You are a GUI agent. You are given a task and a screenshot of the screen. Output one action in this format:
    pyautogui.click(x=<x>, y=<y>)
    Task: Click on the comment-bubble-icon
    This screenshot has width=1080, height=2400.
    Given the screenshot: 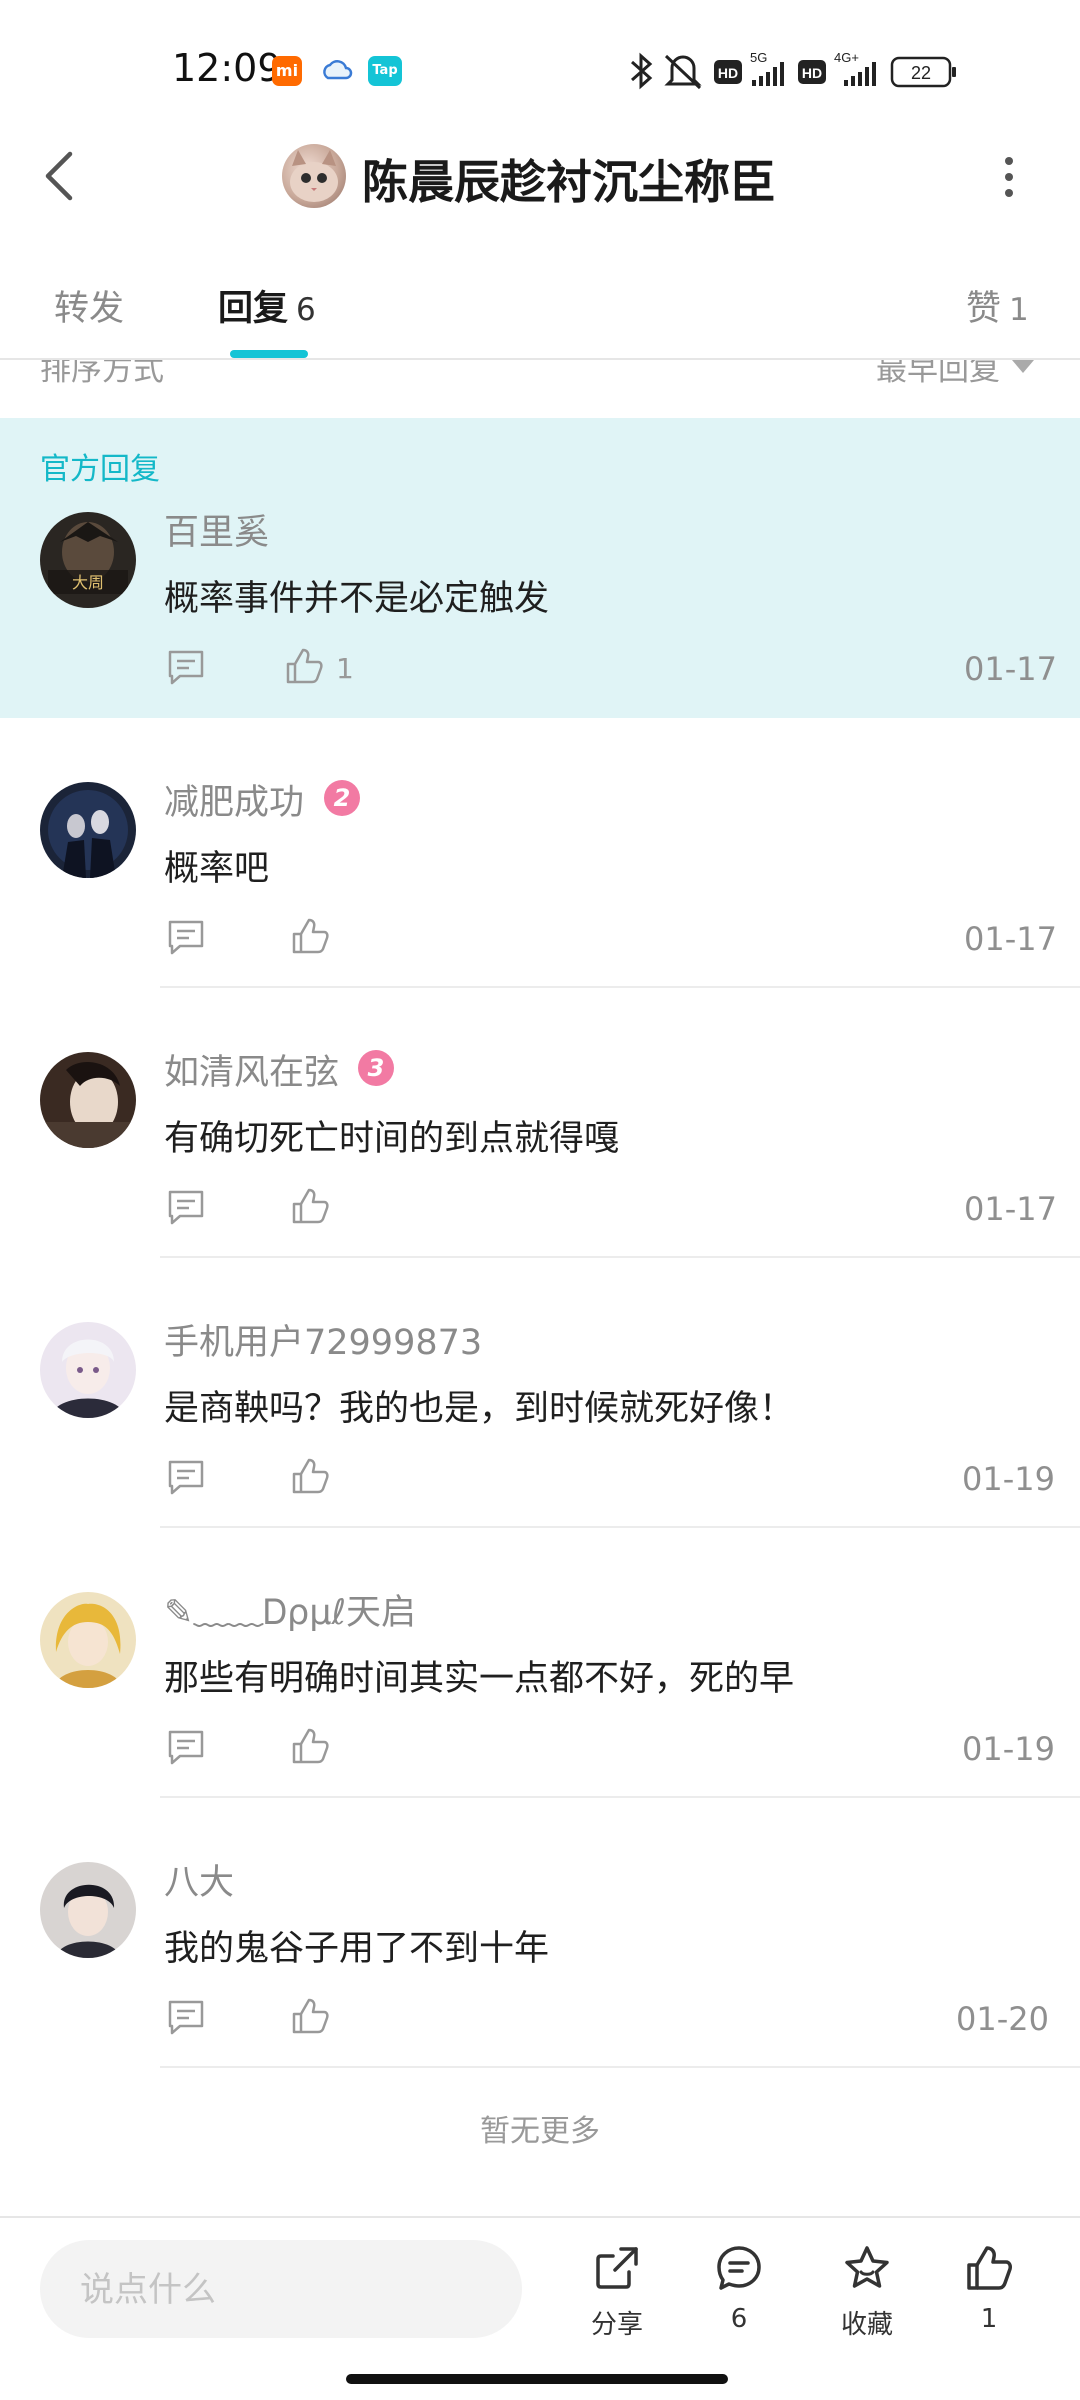 What is the action you would take?
    pyautogui.click(x=739, y=2268)
    